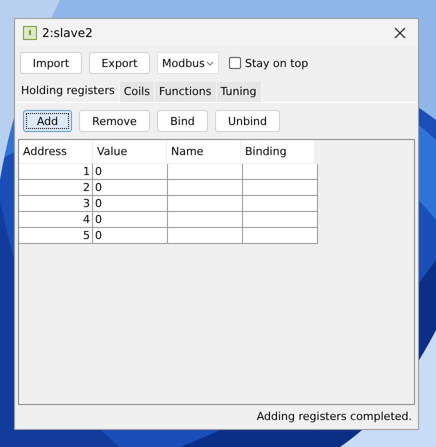  Describe the element at coordinates (400, 32) in the screenshot. I see `close-icon` at that location.